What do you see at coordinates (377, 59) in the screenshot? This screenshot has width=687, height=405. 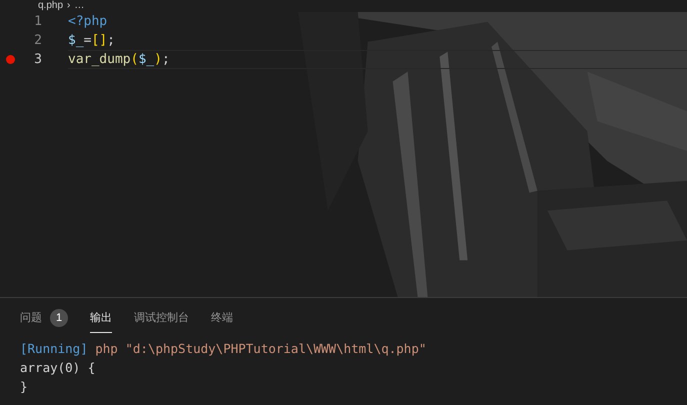 I see `code-line: var_dump($_);` at bounding box center [377, 59].